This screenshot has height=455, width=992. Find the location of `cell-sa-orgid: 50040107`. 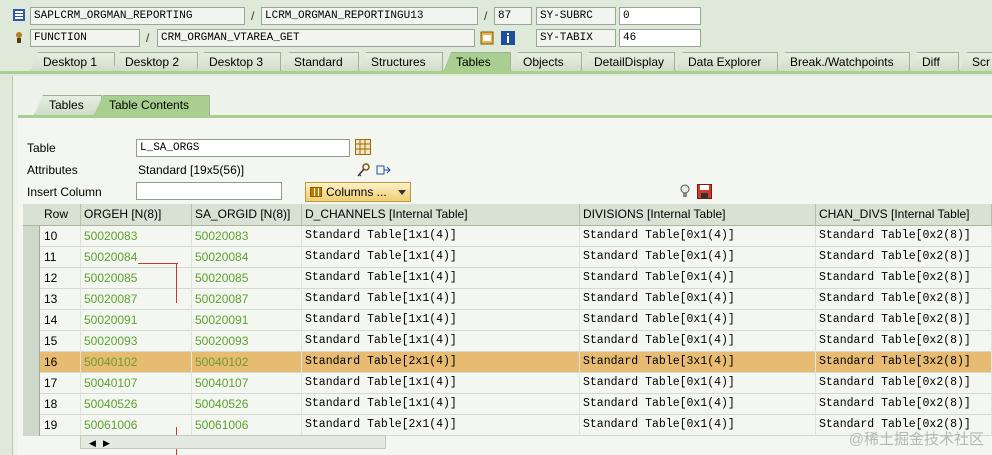

cell-sa-orgid: 50040107 is located at coordinates (247, 383).